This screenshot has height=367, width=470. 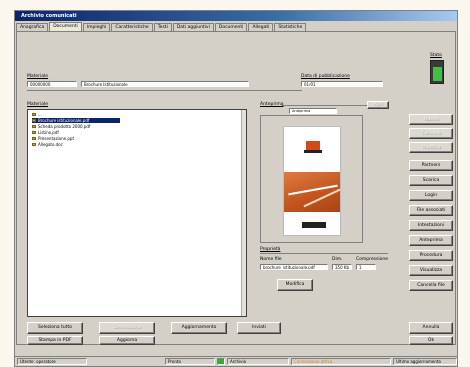 What do you see at coordinates (52, 361) in the screenshot?
I see `status-user: Utente: operatore` at bounding box center [52, 361].